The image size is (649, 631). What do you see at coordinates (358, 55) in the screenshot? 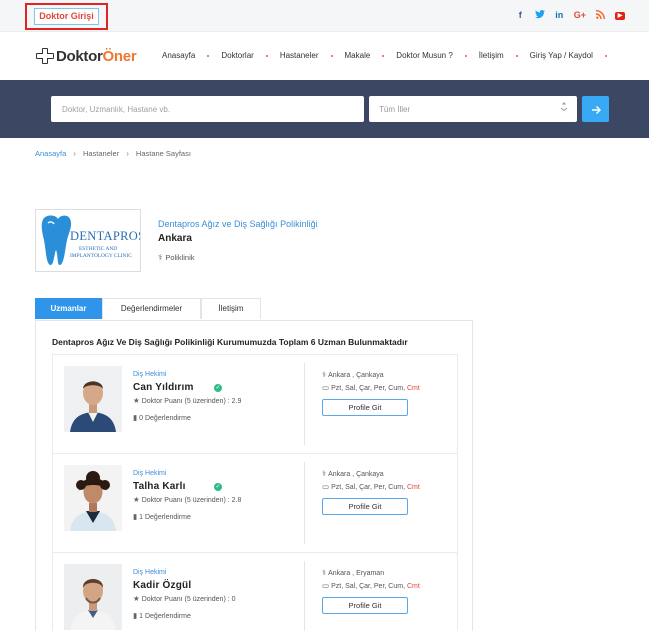
I see `nav-item-articles: Makale` at bounding box center [358, 55].